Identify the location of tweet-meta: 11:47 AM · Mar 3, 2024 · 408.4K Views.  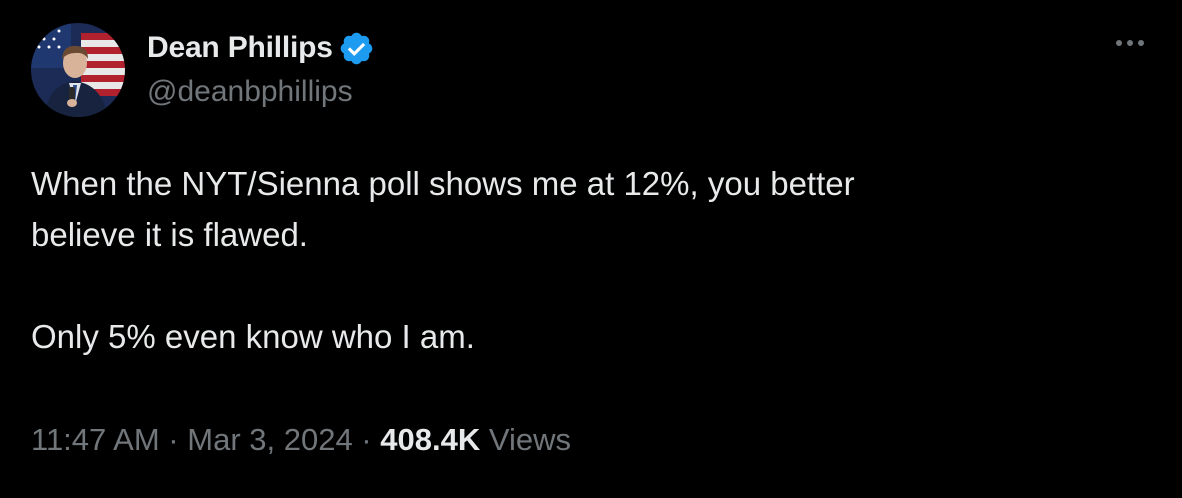
(301, 440).